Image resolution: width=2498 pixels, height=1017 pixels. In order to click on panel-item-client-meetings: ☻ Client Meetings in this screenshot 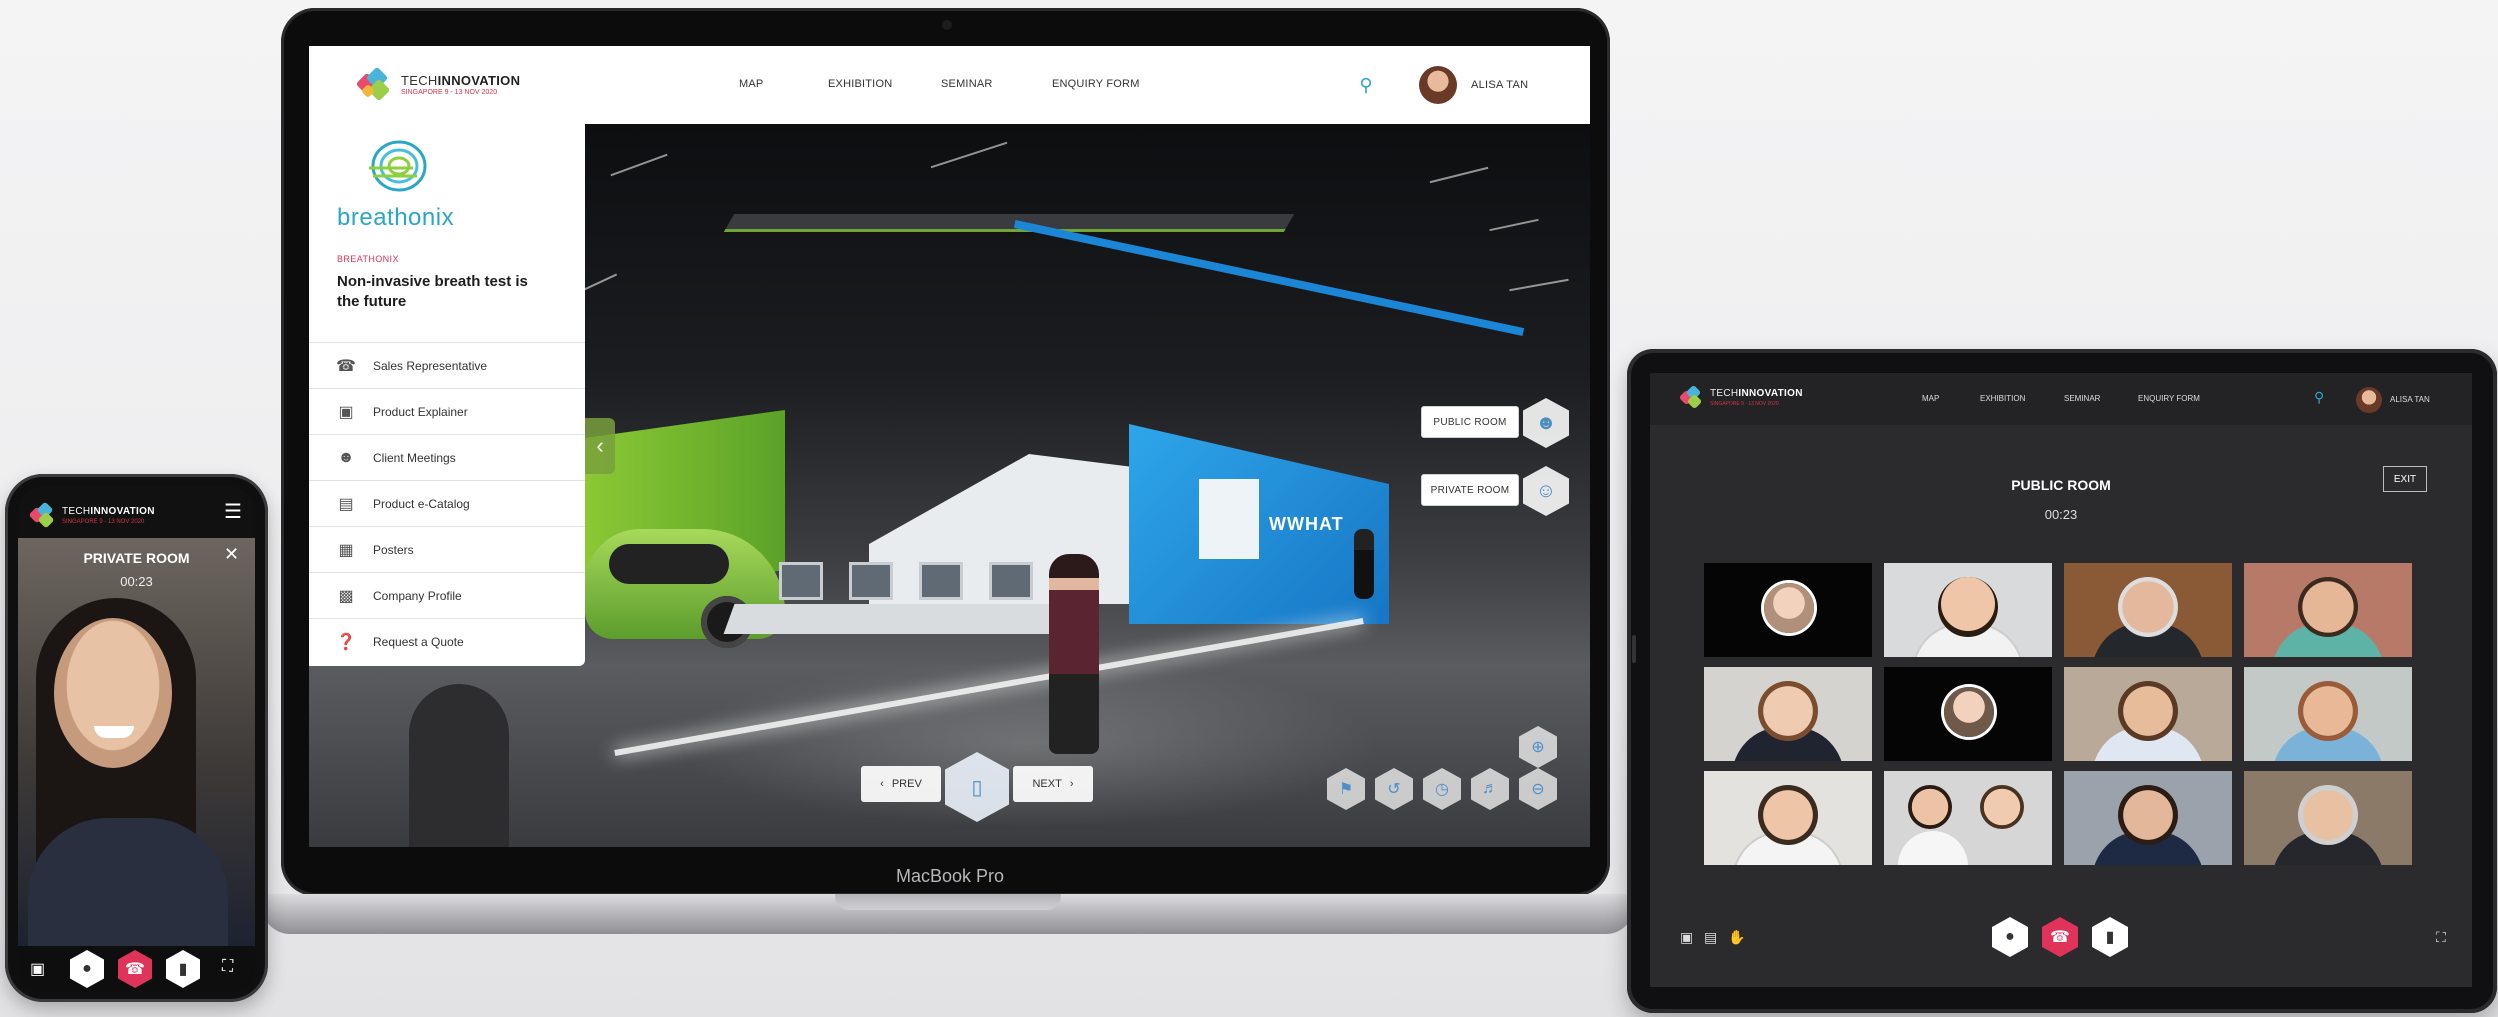, I will do `click(447, 457)`.